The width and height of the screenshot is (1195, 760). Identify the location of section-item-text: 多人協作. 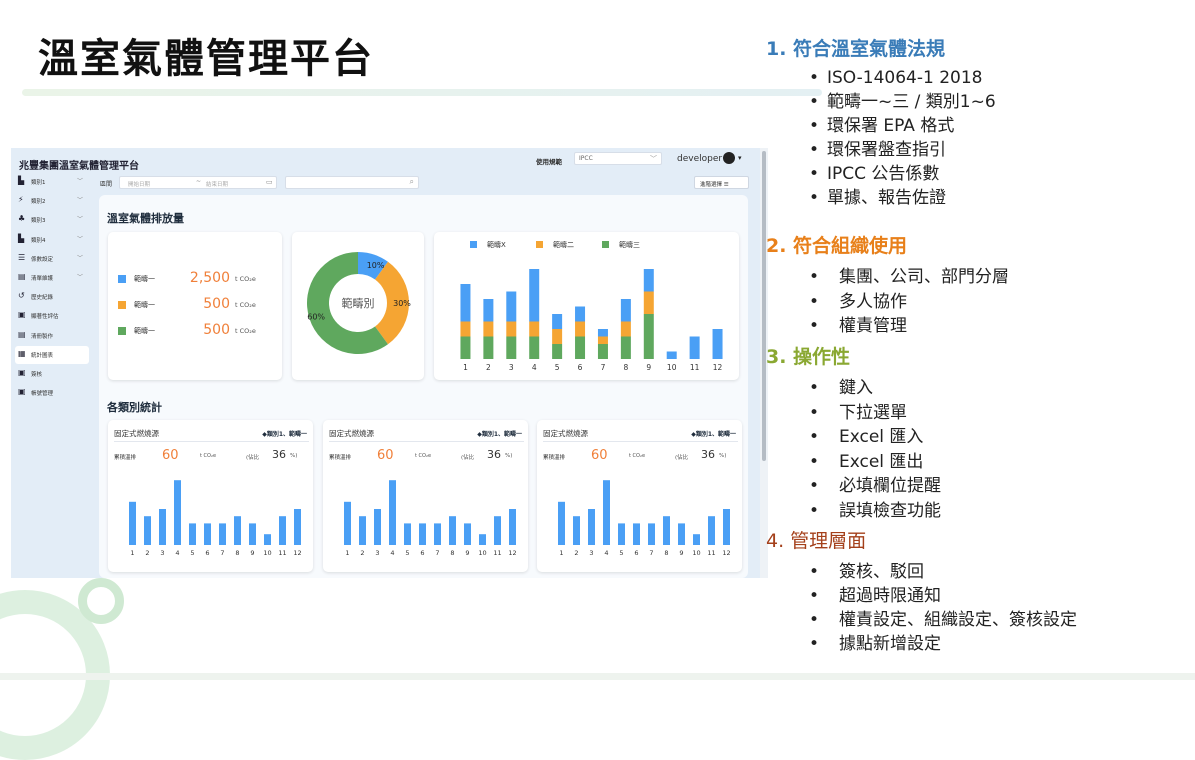
(873, 301).